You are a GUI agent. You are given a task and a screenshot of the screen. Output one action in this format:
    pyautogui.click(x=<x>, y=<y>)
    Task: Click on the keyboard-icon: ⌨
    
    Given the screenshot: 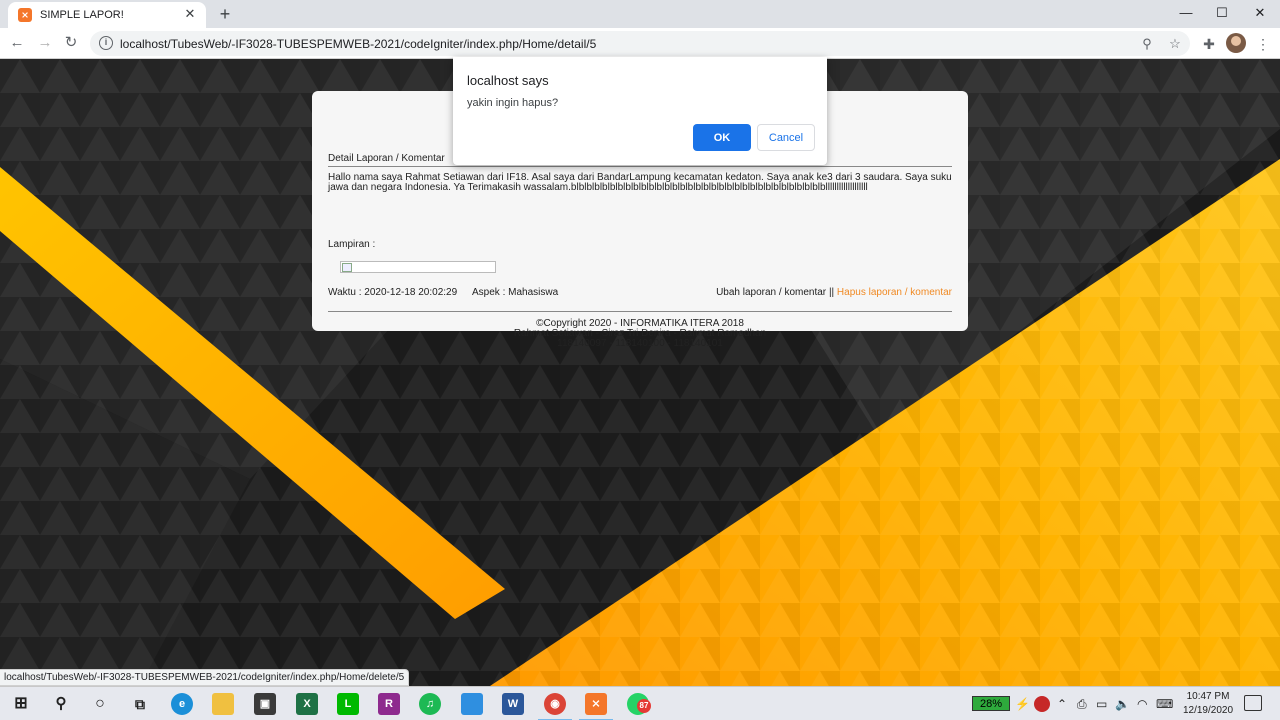 What is the action you would take?
    pyautogui.click(x=1164, y=704)
    